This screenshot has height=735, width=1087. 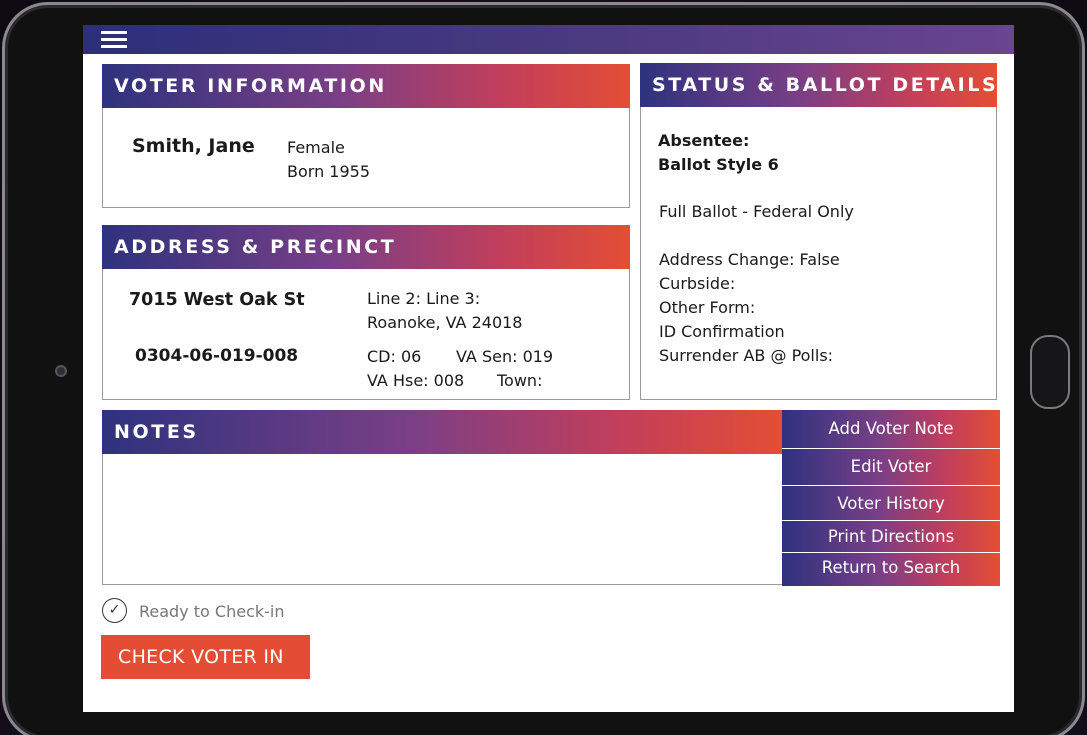 I want to click on ballot-style: Ballot Style 6, so click(x=718, y=164).